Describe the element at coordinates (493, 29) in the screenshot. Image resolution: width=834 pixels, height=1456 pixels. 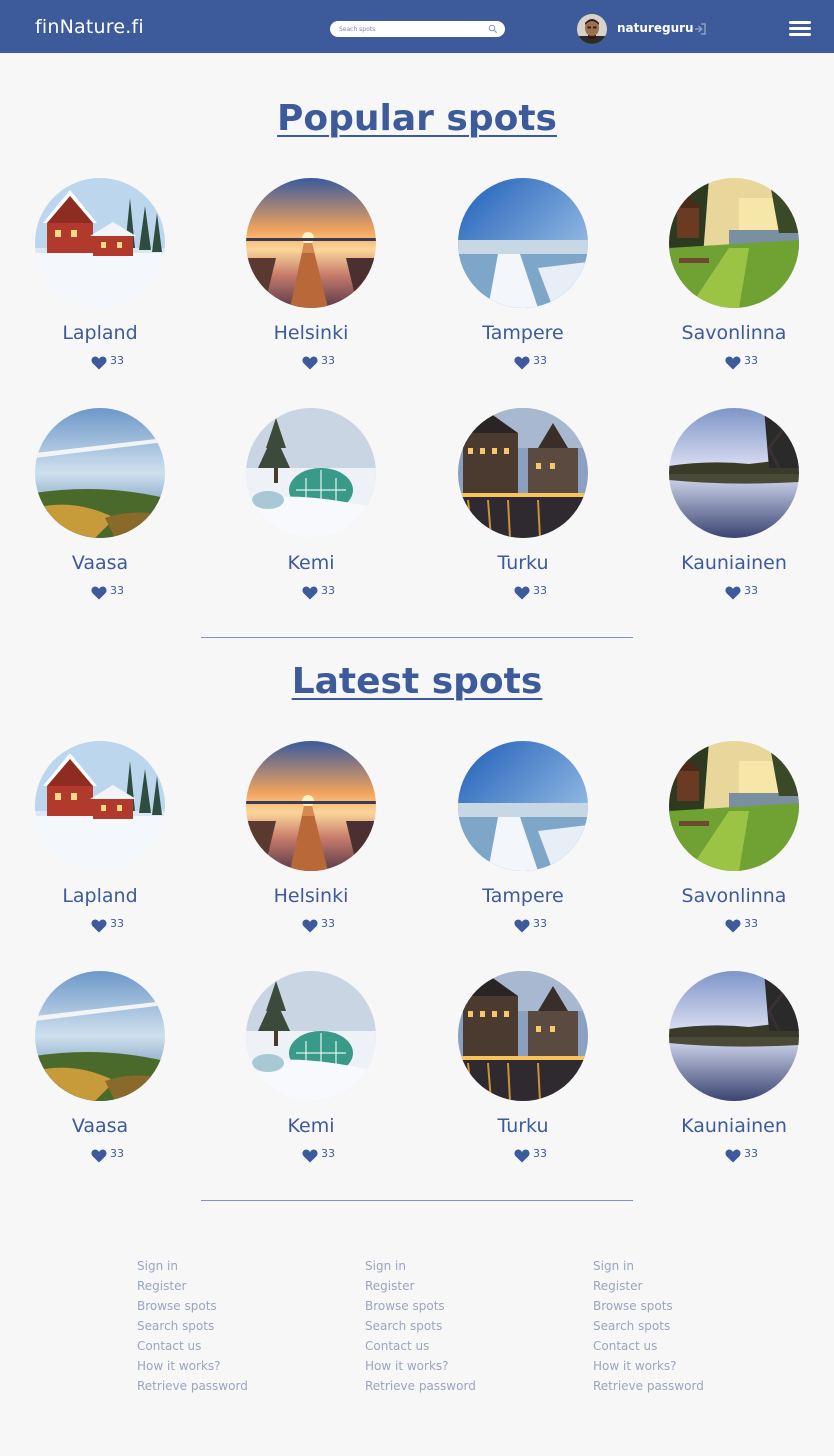
I see `search-icon` at that location.